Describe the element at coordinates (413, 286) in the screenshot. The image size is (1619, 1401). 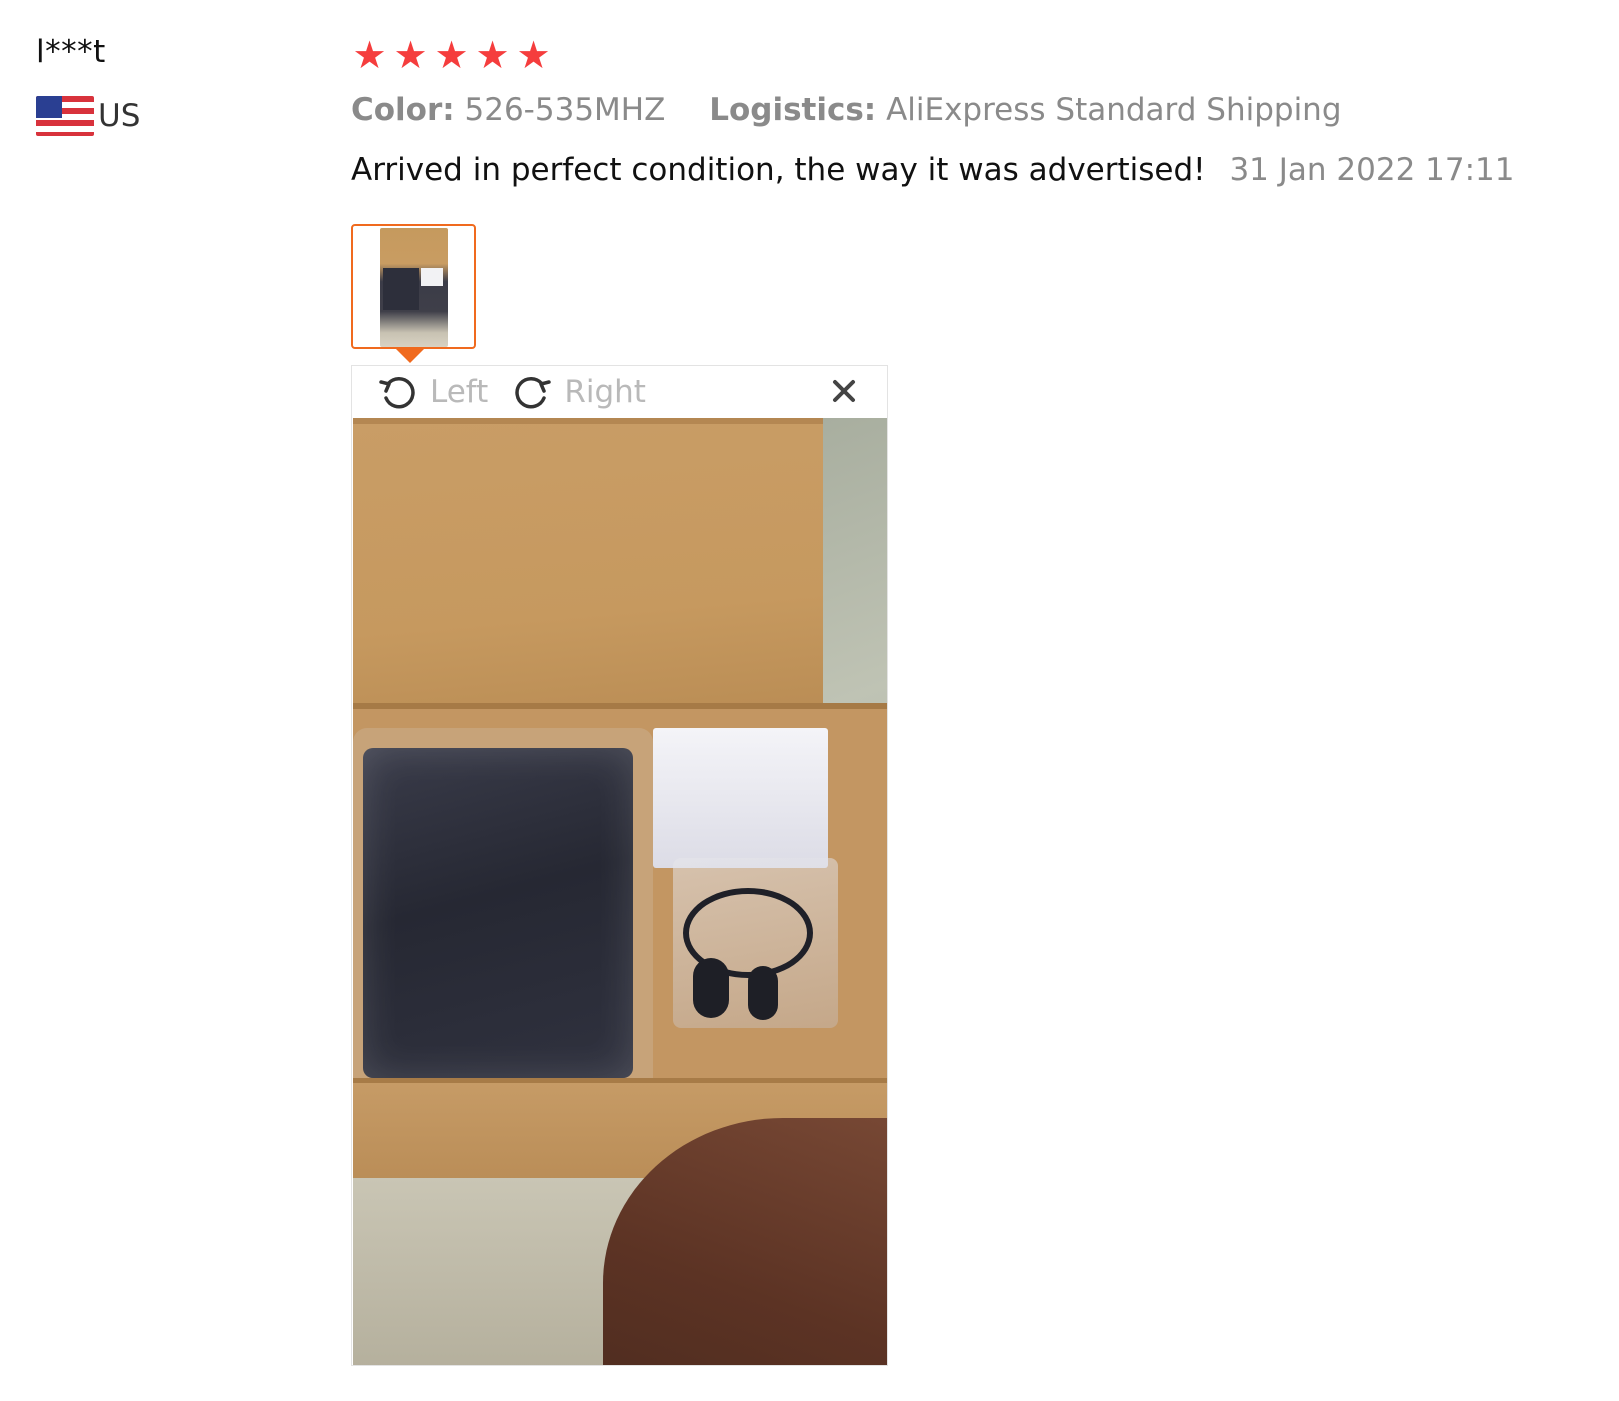
I see `review-photo-thumbnail` at that location.